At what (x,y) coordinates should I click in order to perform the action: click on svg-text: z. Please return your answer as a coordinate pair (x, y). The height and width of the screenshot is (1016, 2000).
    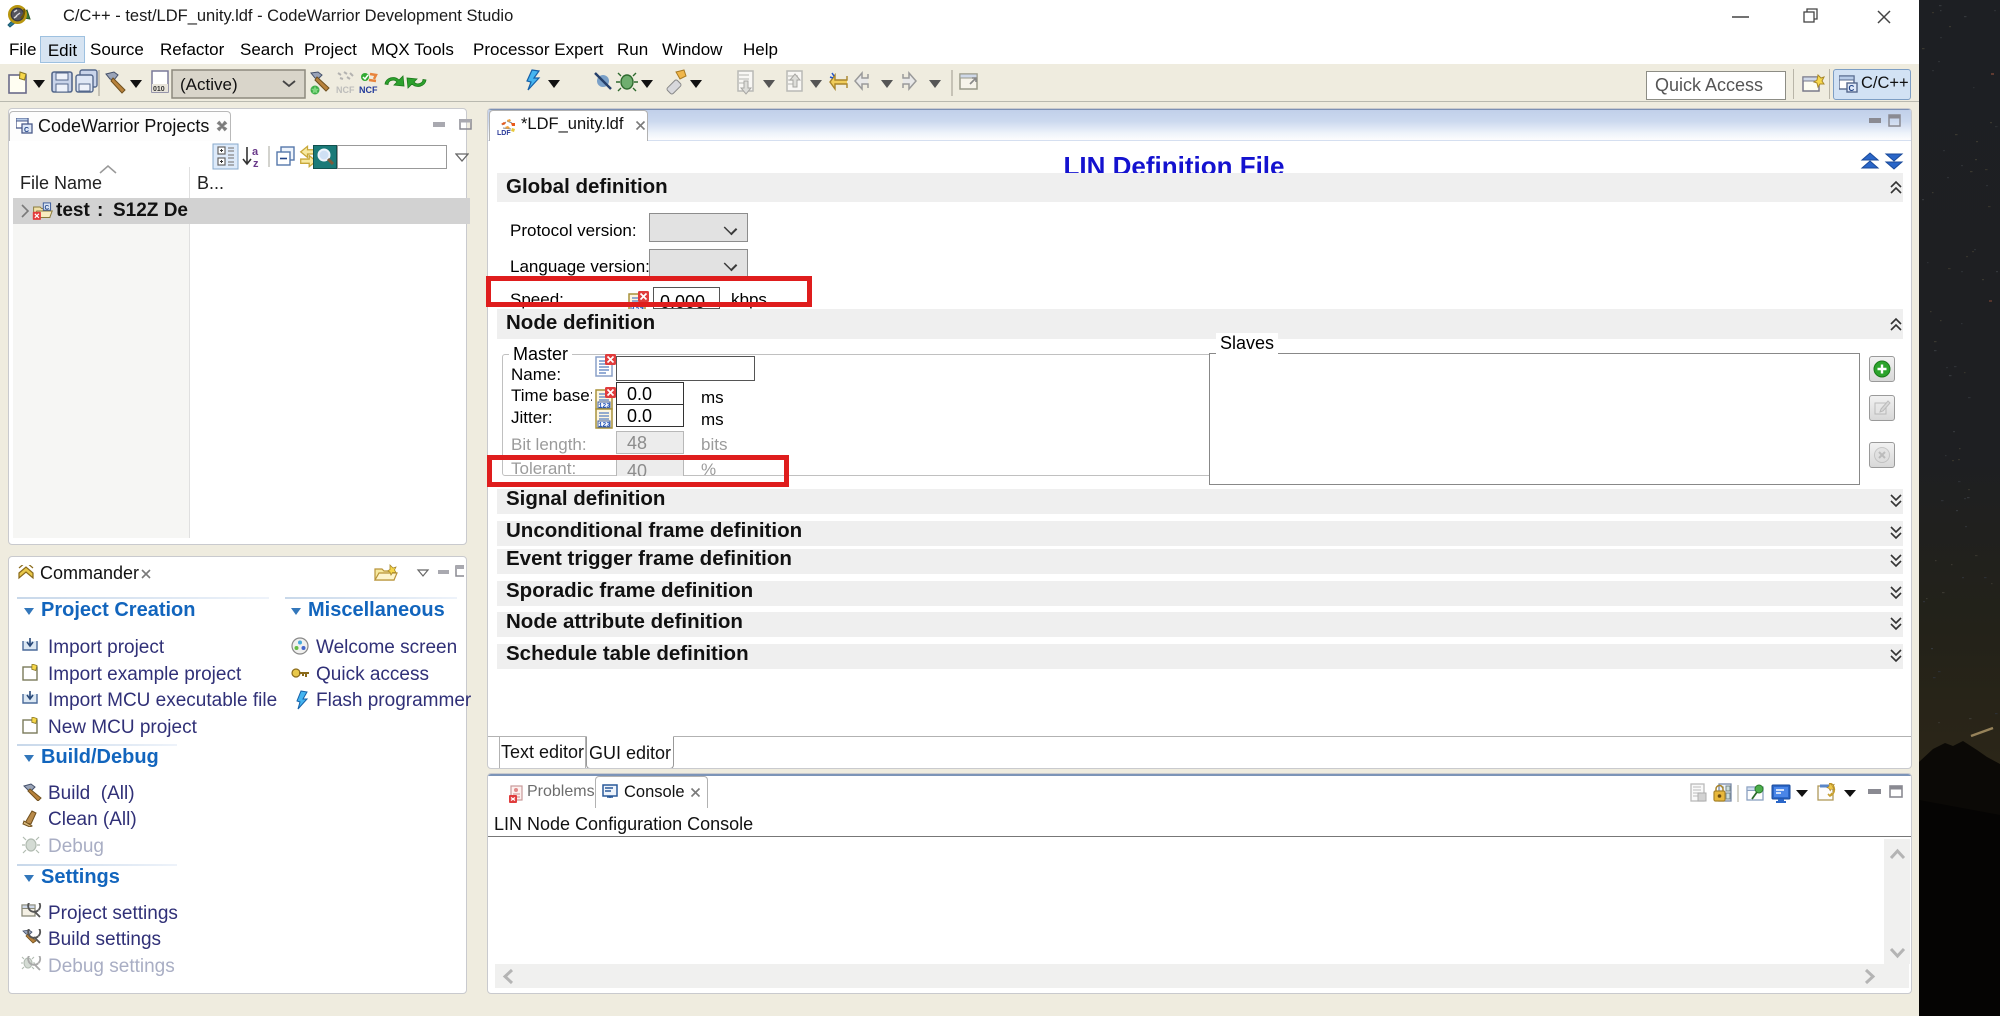
    Looking at the image, I should click on (256, 164).